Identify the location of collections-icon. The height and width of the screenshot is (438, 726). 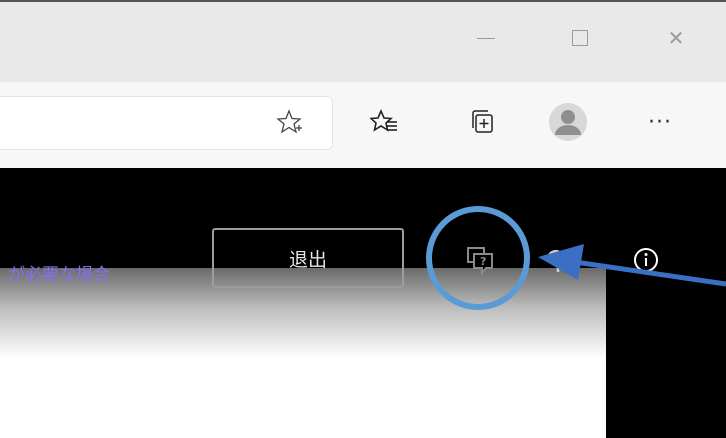
(482, 121).